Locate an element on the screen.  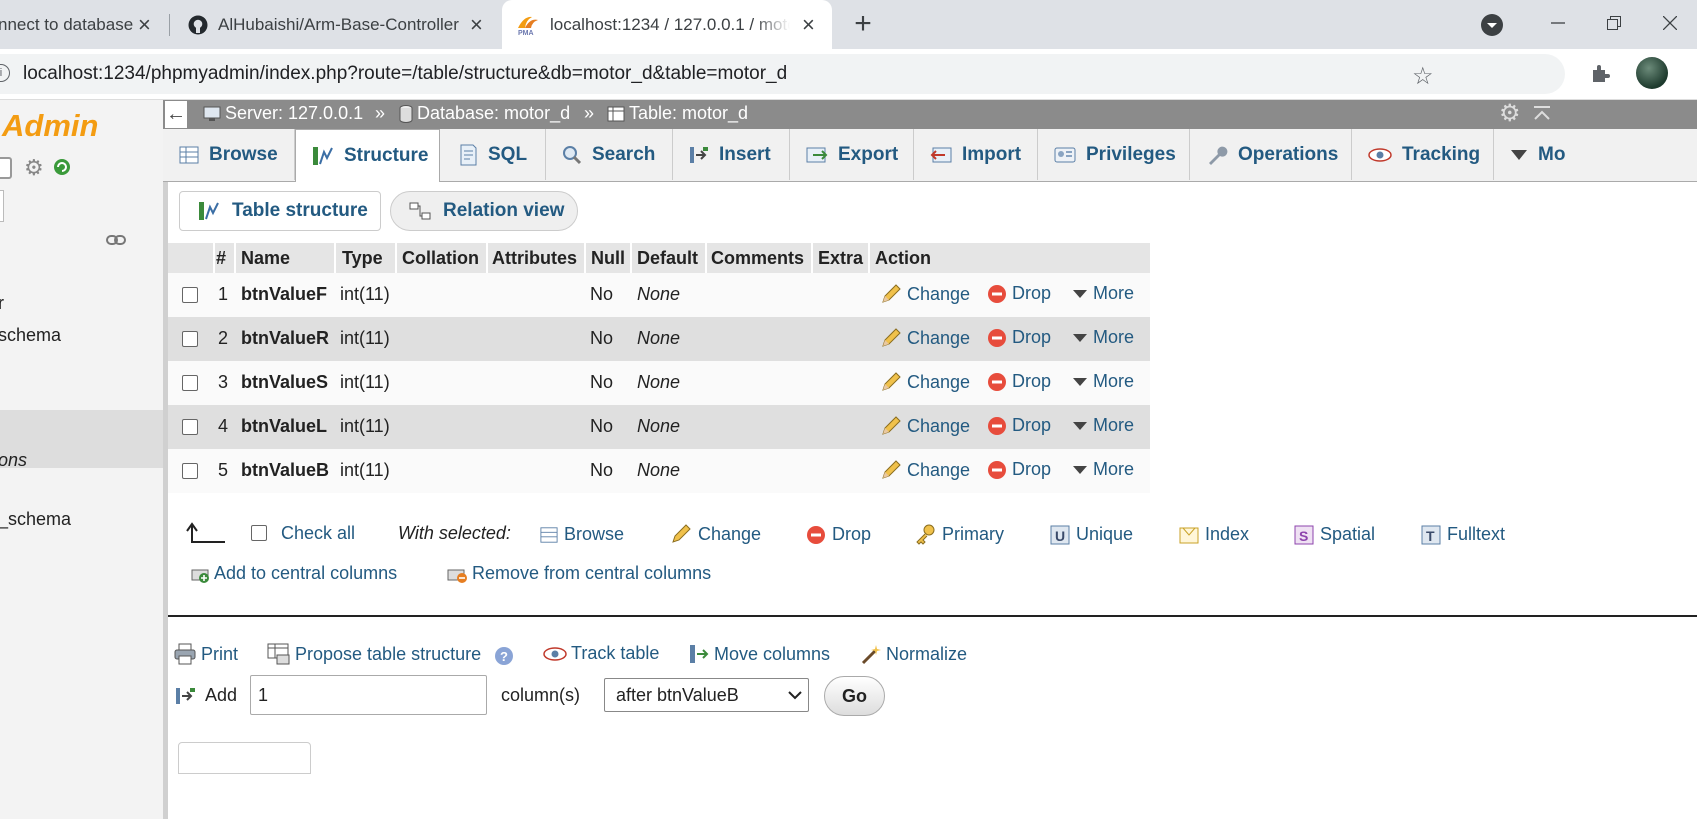
breadcrumb-server: Server: 127.0.0.1 is located at coordinates (283, 113).